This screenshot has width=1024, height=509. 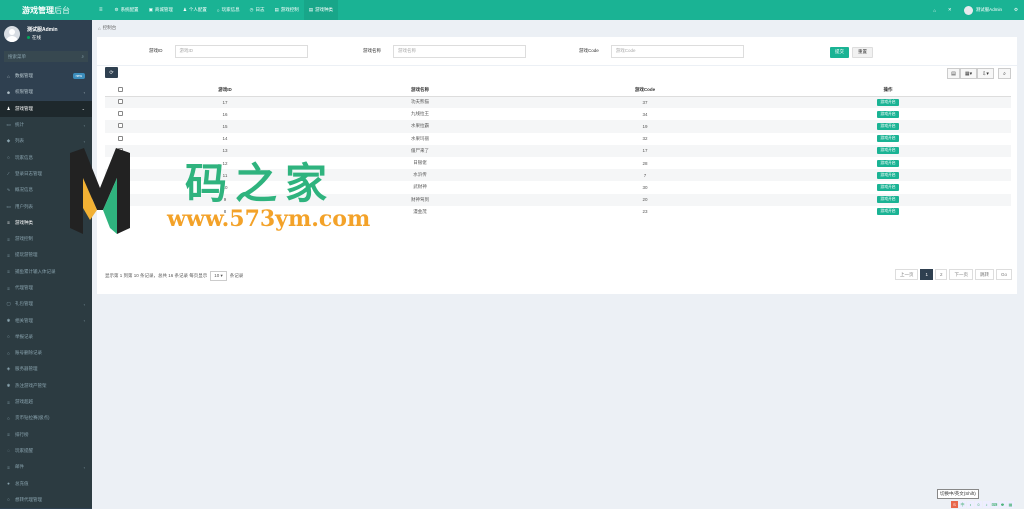 I want to click on emoji-icon: ☺, so click(x=978, y=504).